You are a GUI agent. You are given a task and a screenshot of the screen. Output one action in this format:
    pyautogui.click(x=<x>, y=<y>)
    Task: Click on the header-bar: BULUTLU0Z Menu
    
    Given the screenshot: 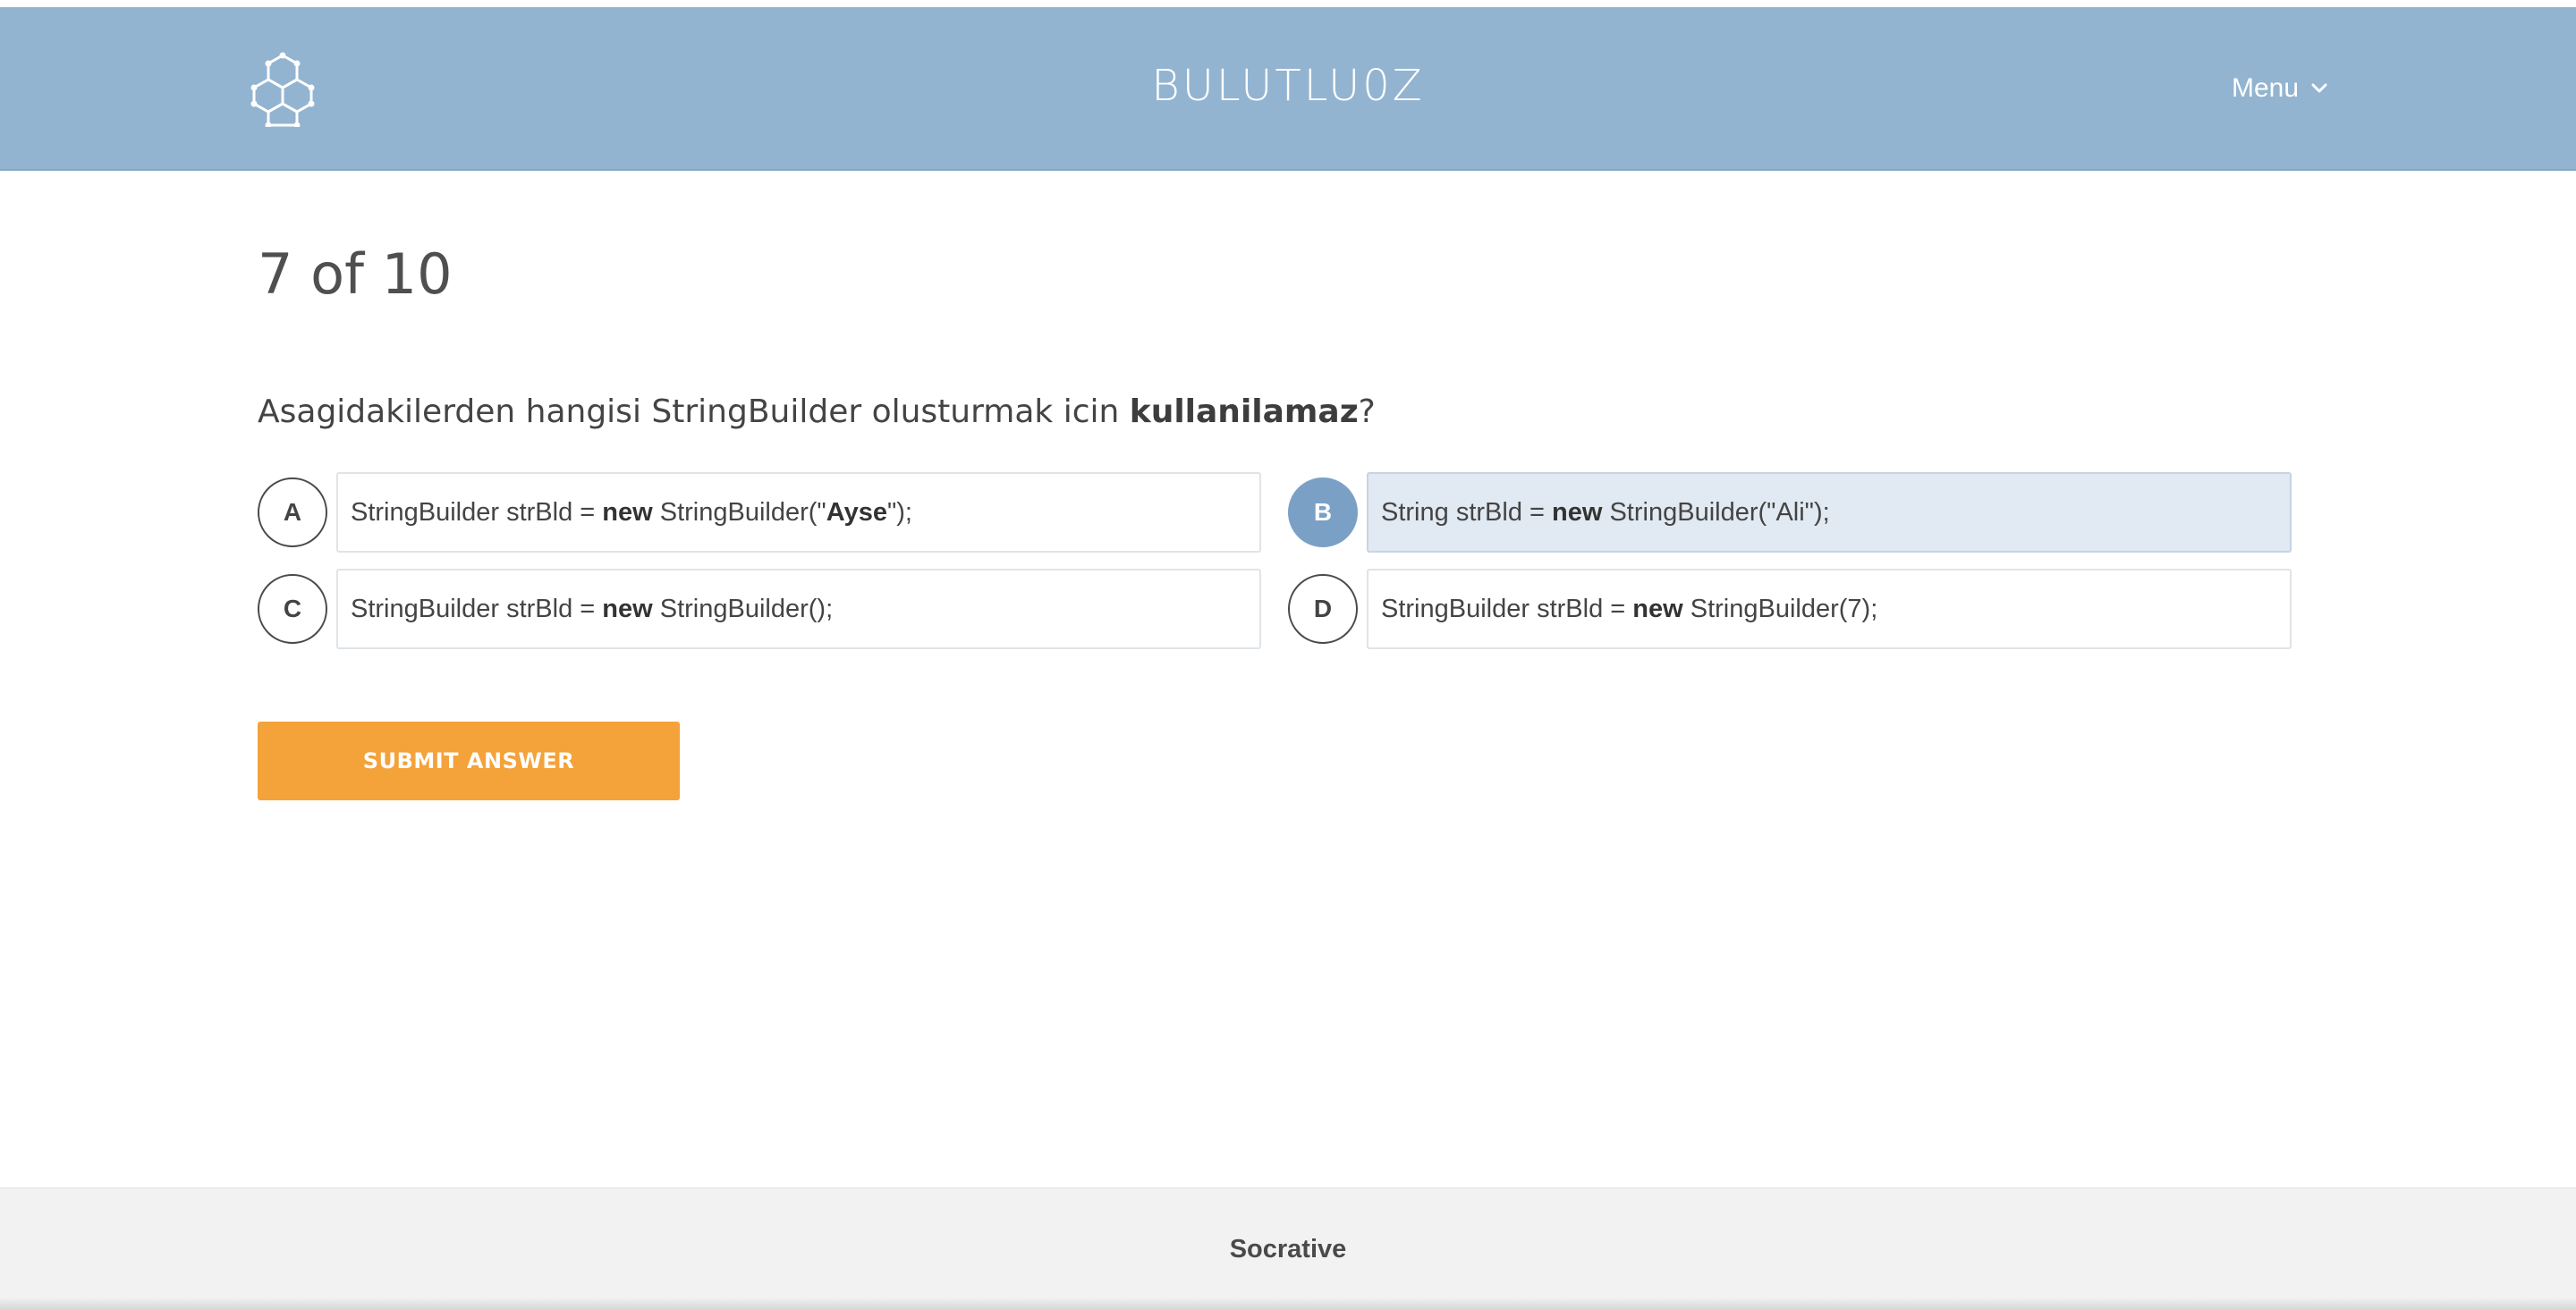 What is the action you would take?
    pyautogui.click(x=1288, y=89)
    